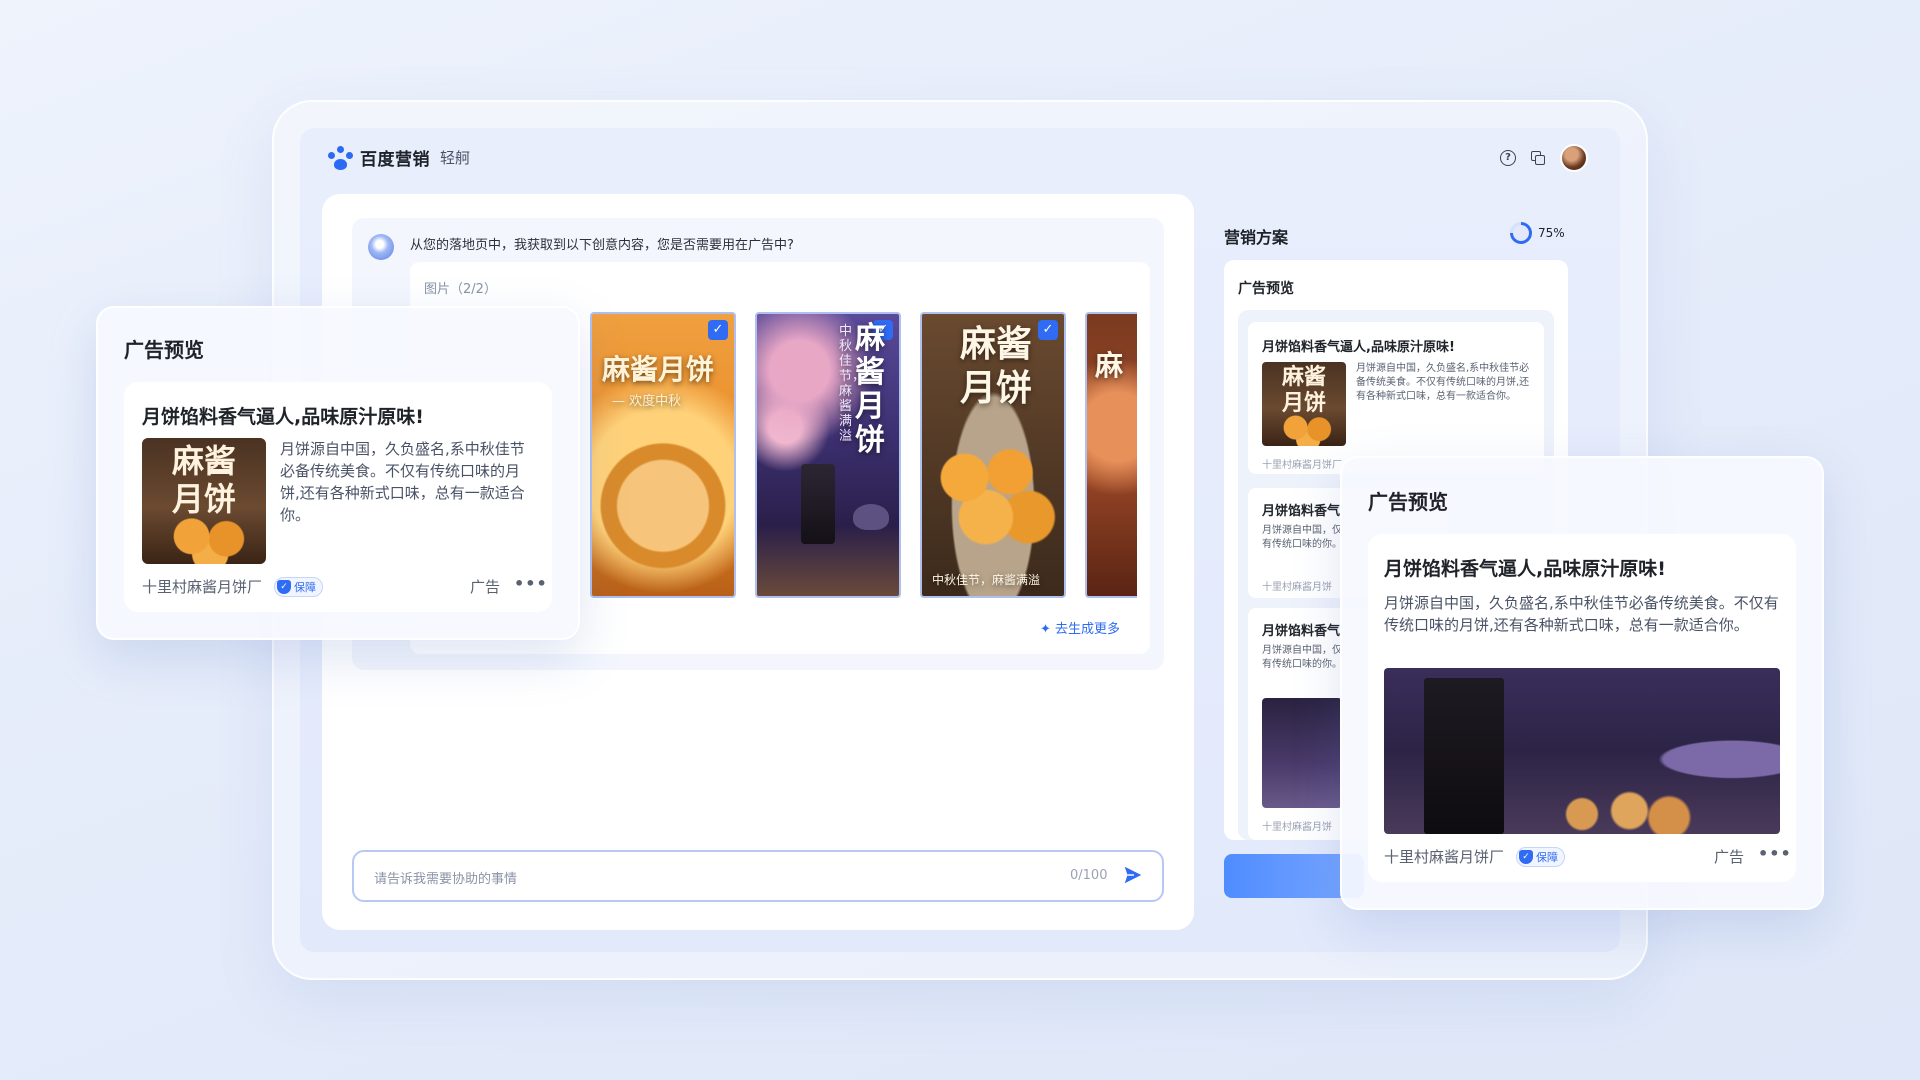  Describe the element at coordinates (1089, 875) in the screenshot. I see `char-counter: 0/100` at that location.